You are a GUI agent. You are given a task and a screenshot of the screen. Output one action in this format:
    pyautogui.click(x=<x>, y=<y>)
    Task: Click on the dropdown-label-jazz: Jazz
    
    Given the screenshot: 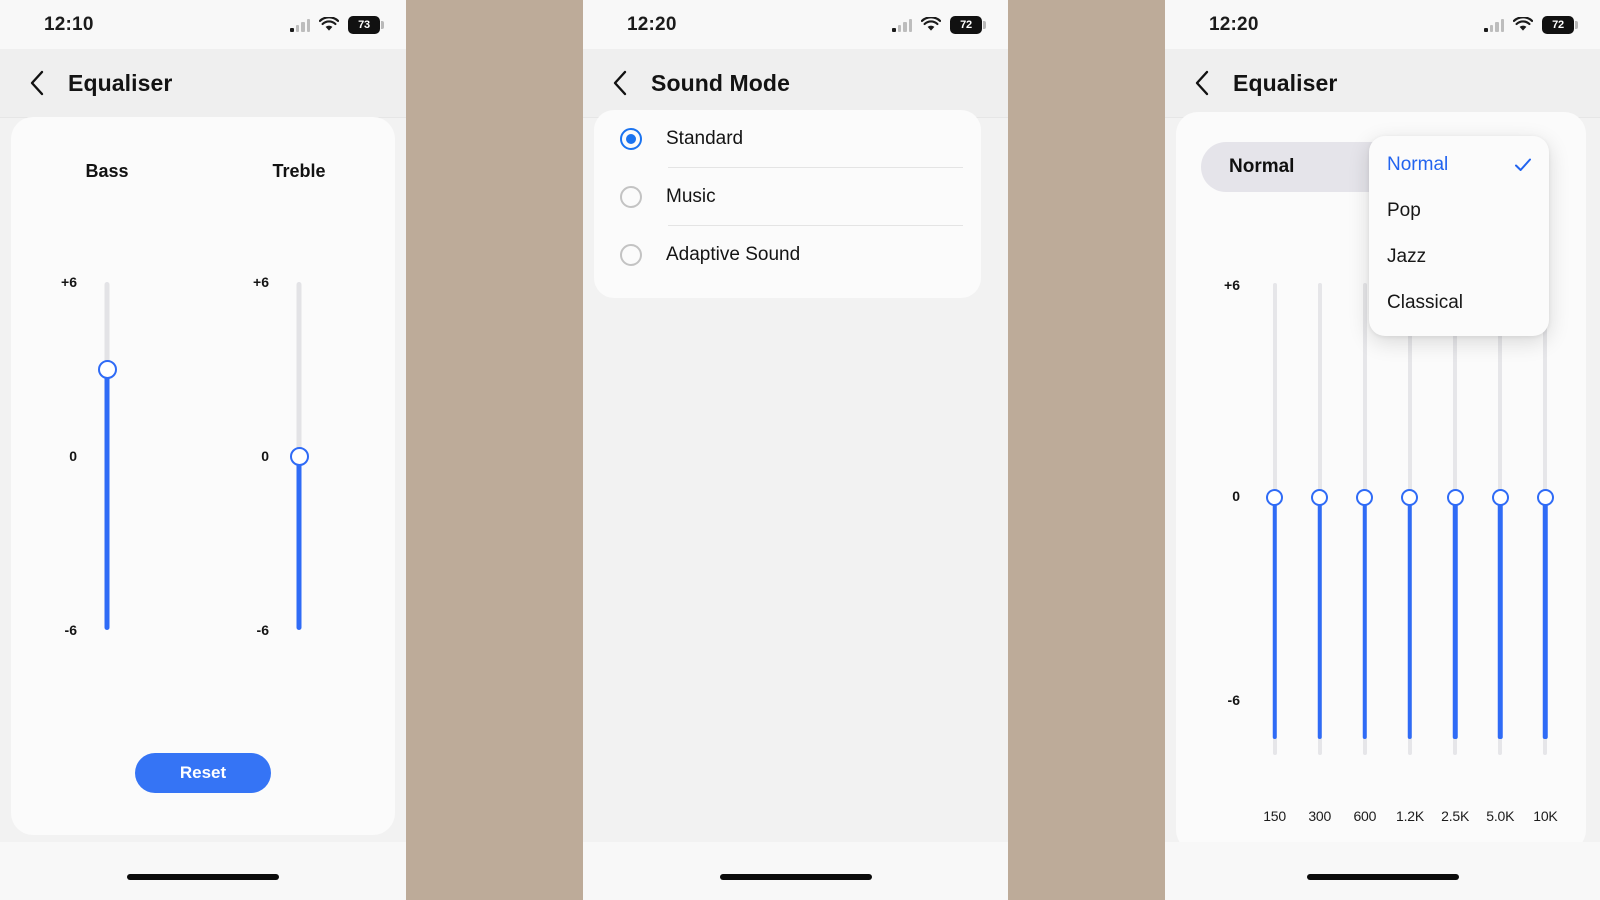 What is the action you would take?
    pyautogui.click(x=1407, y=256)
    